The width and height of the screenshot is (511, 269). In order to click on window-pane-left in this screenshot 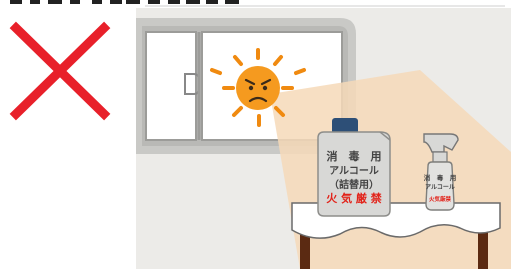, I will do `click(171, 86)`.